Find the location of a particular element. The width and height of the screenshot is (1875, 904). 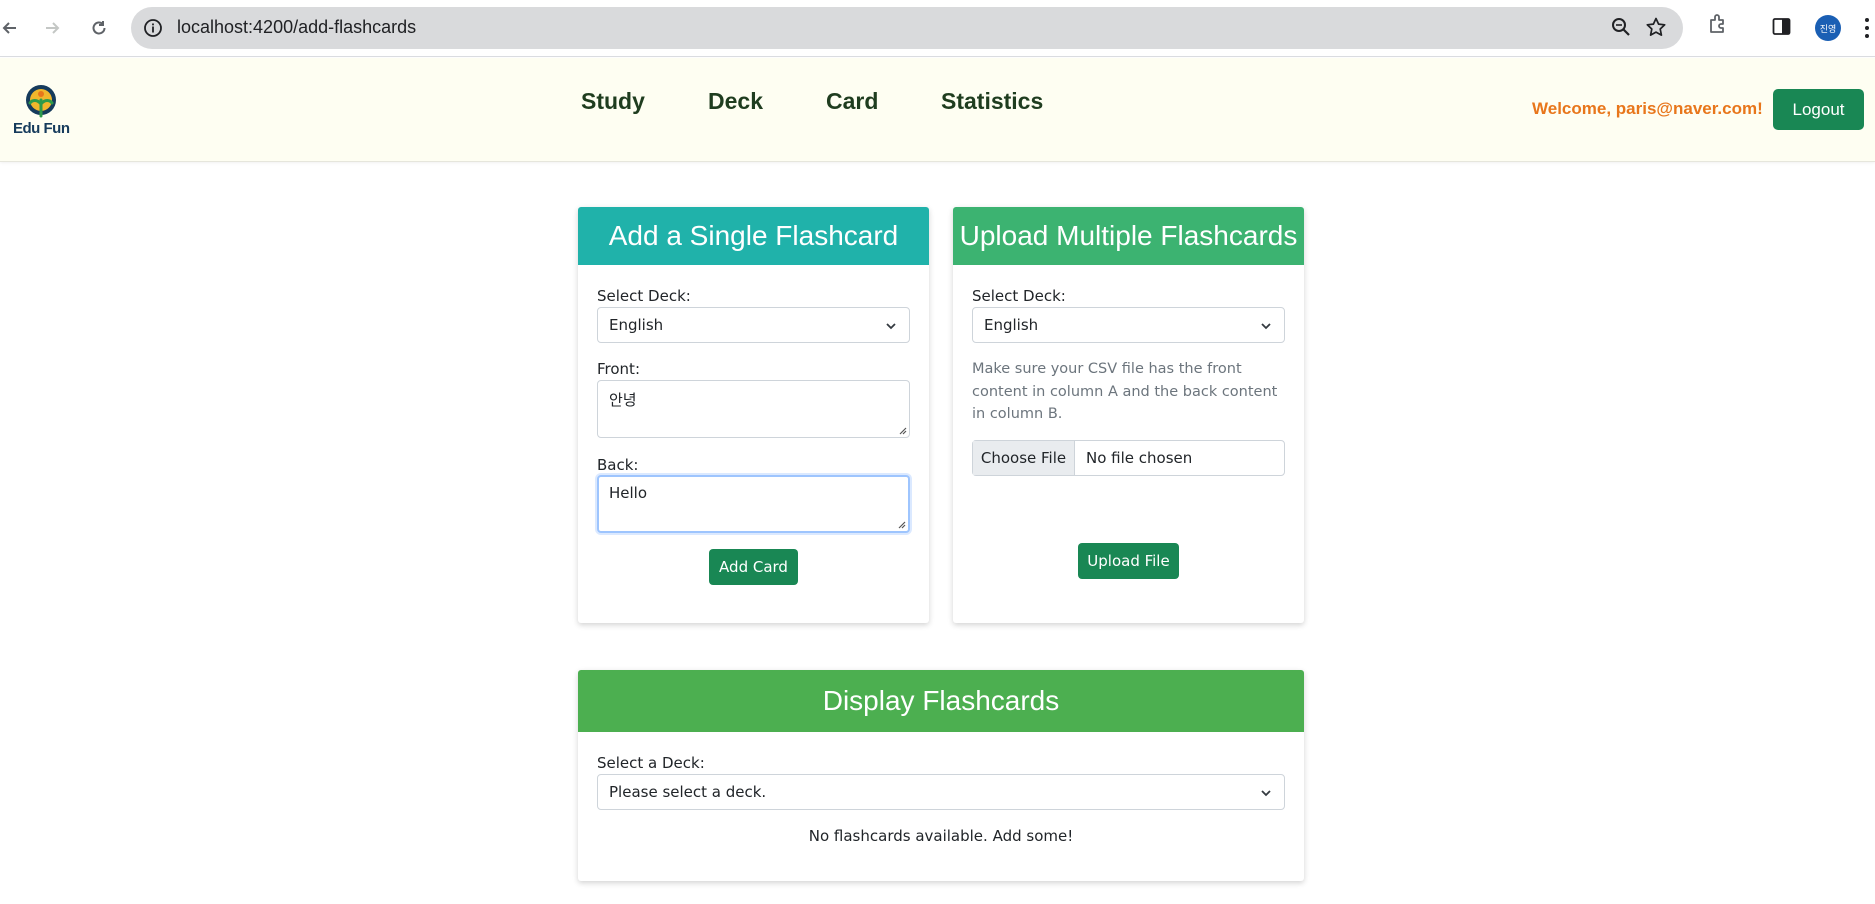

logout-button: Logout is located at coordinates (1818, 109).